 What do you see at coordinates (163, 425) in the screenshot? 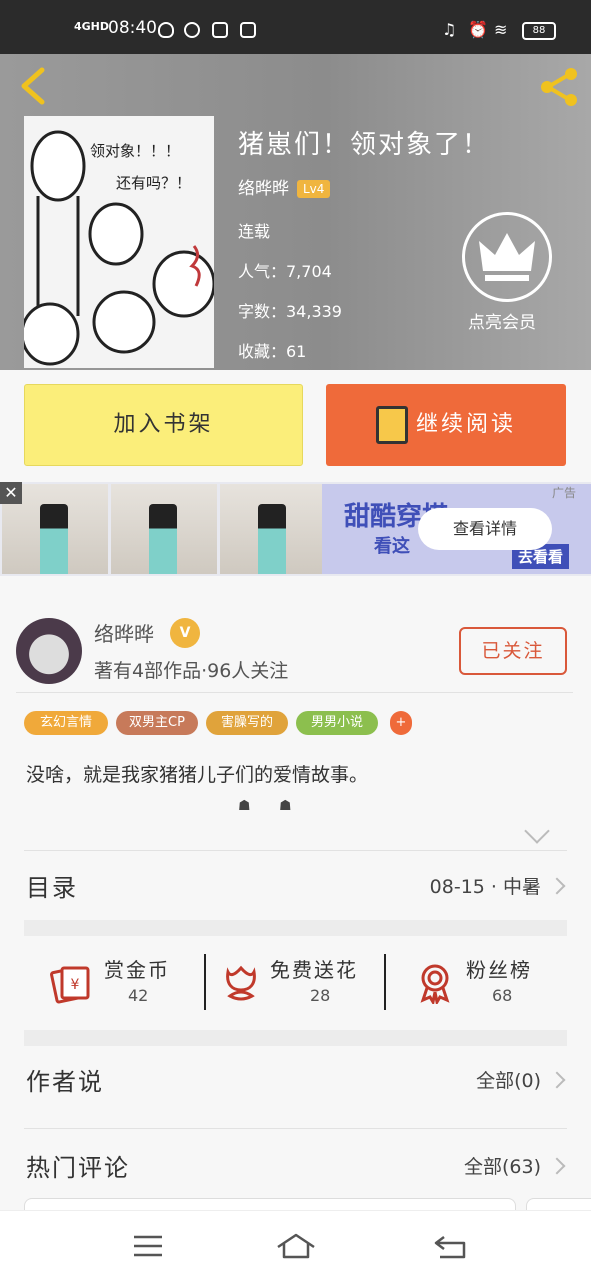
I see `add-to-shelf-button: 加入书架` at bounding box center [163, 425].